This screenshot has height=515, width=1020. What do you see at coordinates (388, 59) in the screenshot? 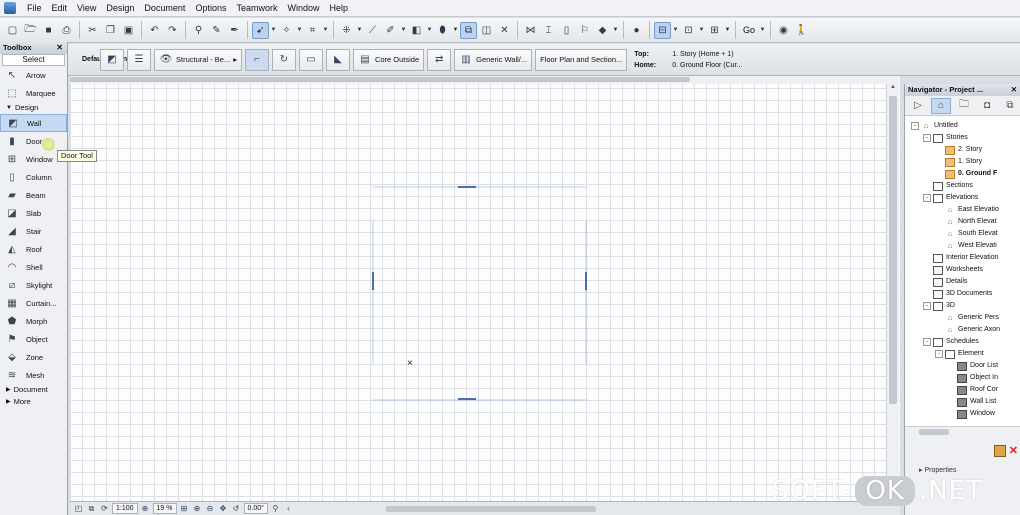
I see `reference-line-dropdown: ▤ Core Outside` at bounding box center [388, 59].